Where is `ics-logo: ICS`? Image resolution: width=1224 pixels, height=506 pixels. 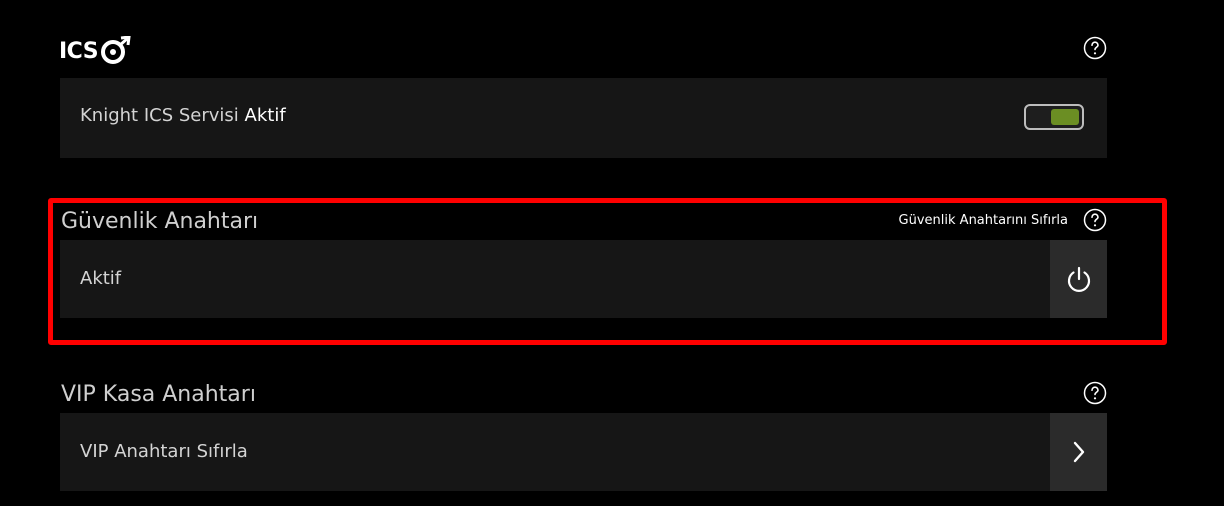
ics-logo: ICS is located at coordinates (96, 51).